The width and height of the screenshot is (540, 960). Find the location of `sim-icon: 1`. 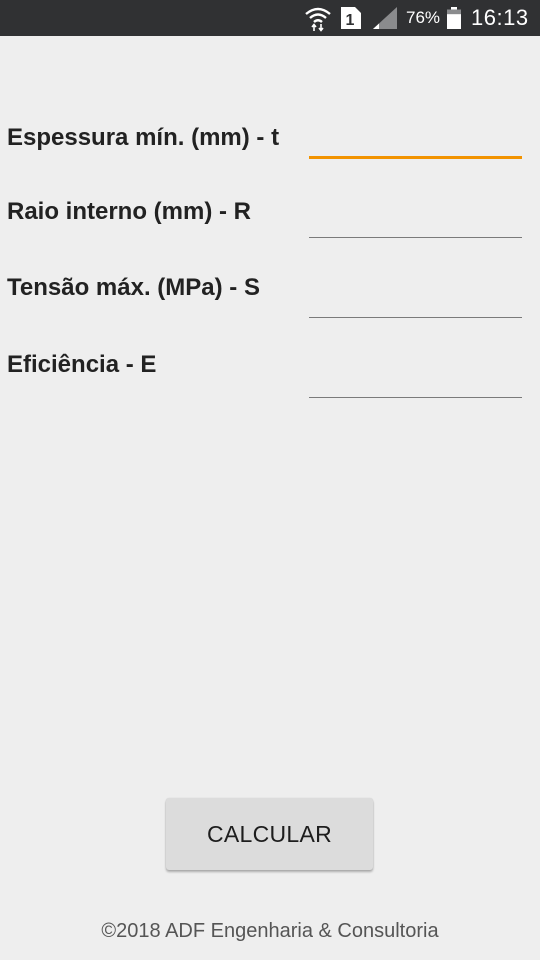

sim-icon: 1 is located at coordinates (351, 18).